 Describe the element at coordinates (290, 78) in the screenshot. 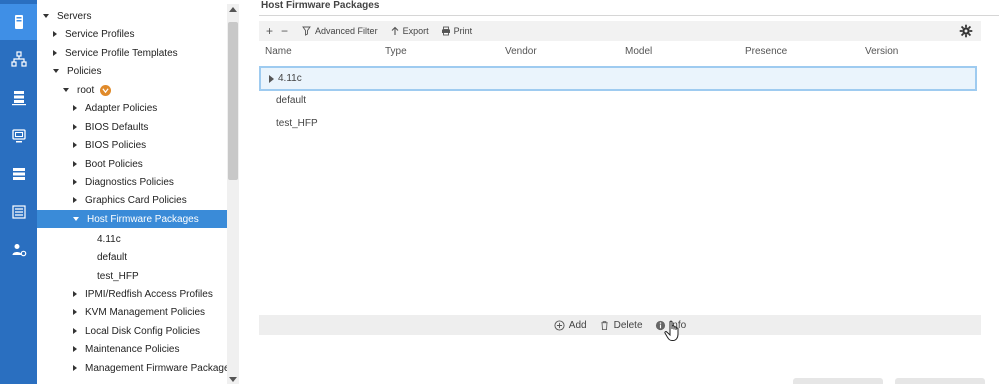

I see `row-name: 4.11c` at that location.